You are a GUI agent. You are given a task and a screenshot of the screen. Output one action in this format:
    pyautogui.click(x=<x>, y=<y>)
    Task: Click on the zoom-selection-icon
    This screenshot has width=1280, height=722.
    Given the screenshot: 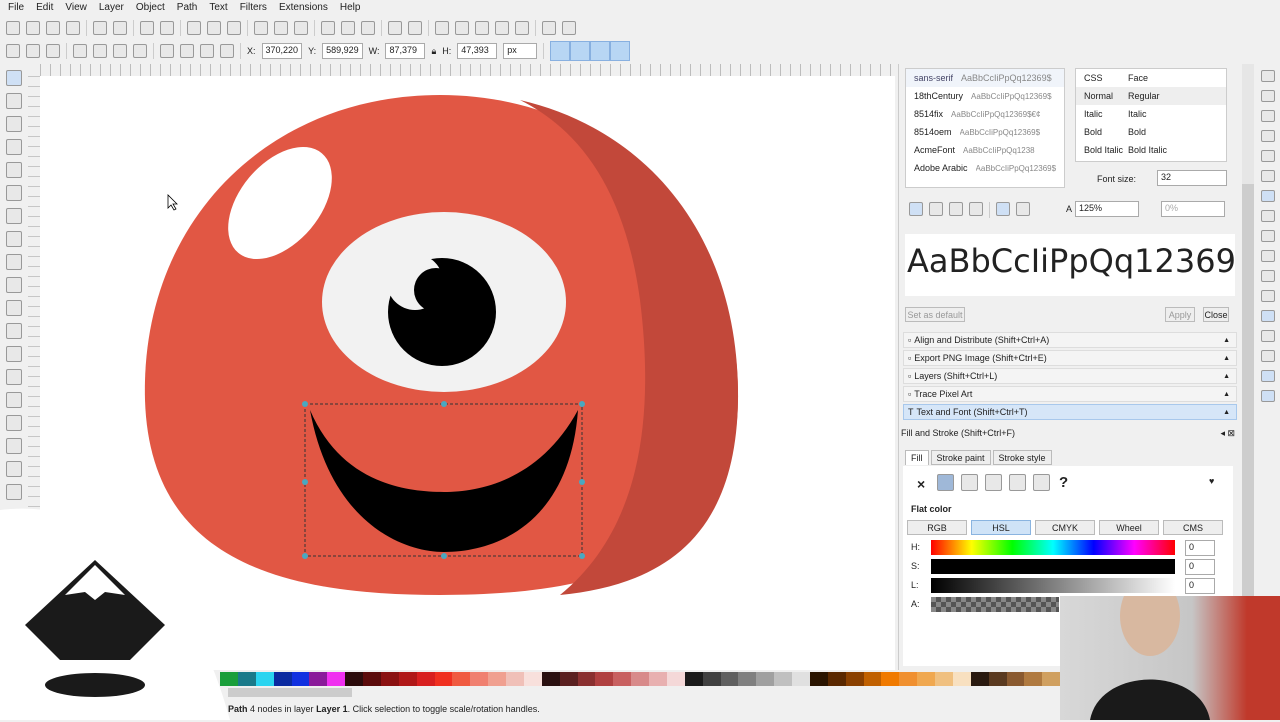 What is the action you would take?
    pyautogui.click(x=261, y=28)
    